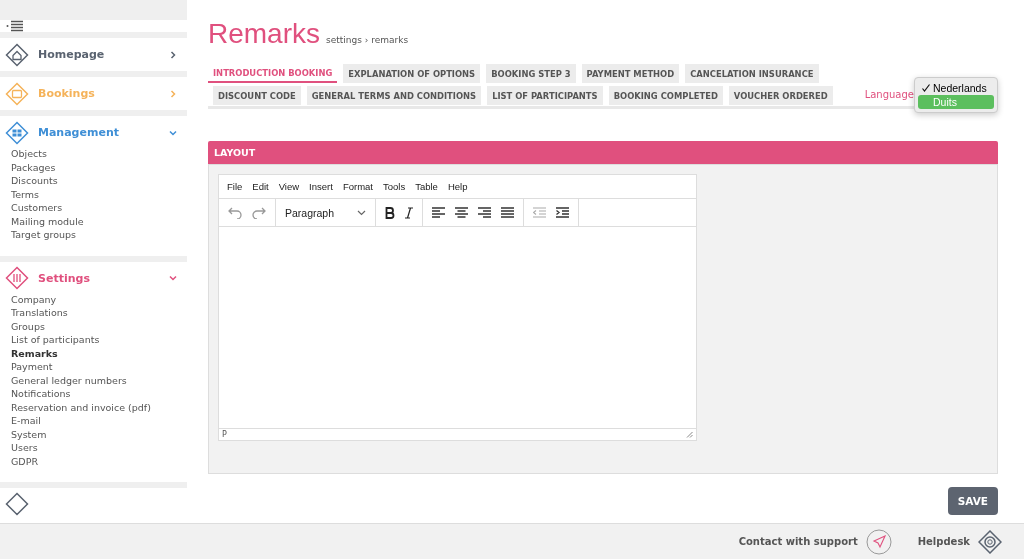 The width and height of the screenshot is (1024, 559). What do you see at coordinates (99, 235) in the screenshot?
I see `sidebar-item: Target groups` at bounding box center [99, 235].